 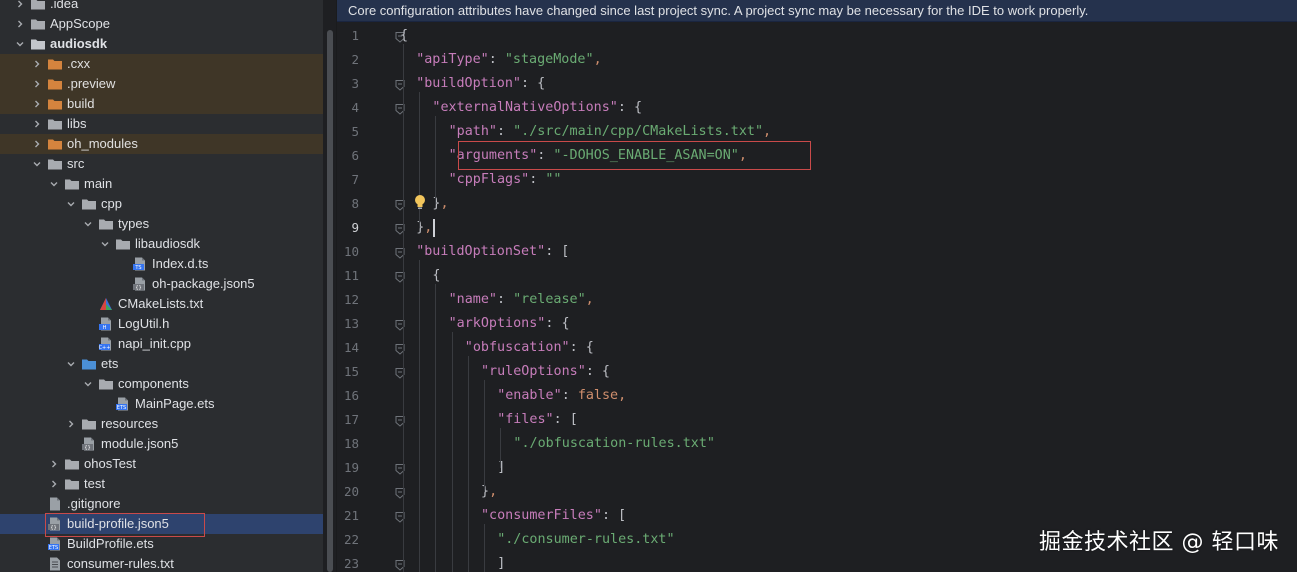 I want to click on tree-item: ohosTest, so click(x=161, y=464).